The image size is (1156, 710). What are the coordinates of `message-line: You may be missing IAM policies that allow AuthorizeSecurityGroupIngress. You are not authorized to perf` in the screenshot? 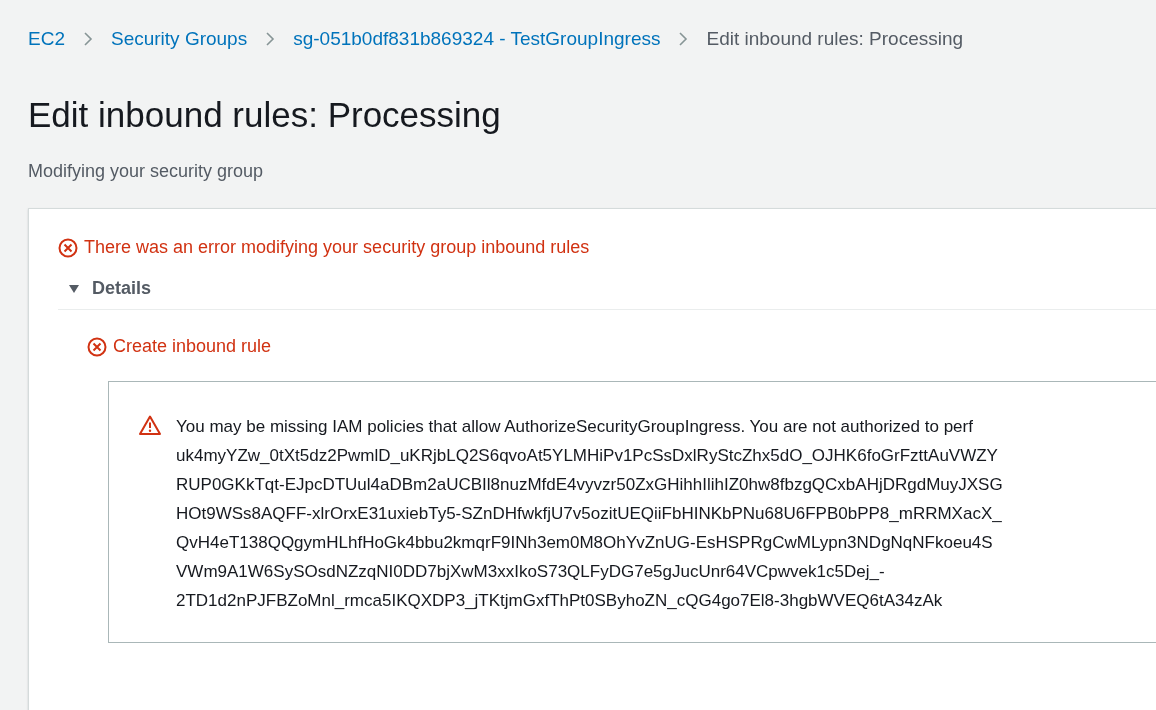 It's located at (575, 427).